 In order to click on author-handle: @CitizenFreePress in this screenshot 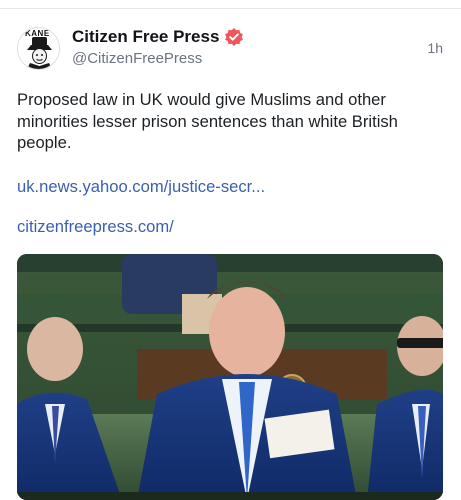, I will do `click(137, 58)`.